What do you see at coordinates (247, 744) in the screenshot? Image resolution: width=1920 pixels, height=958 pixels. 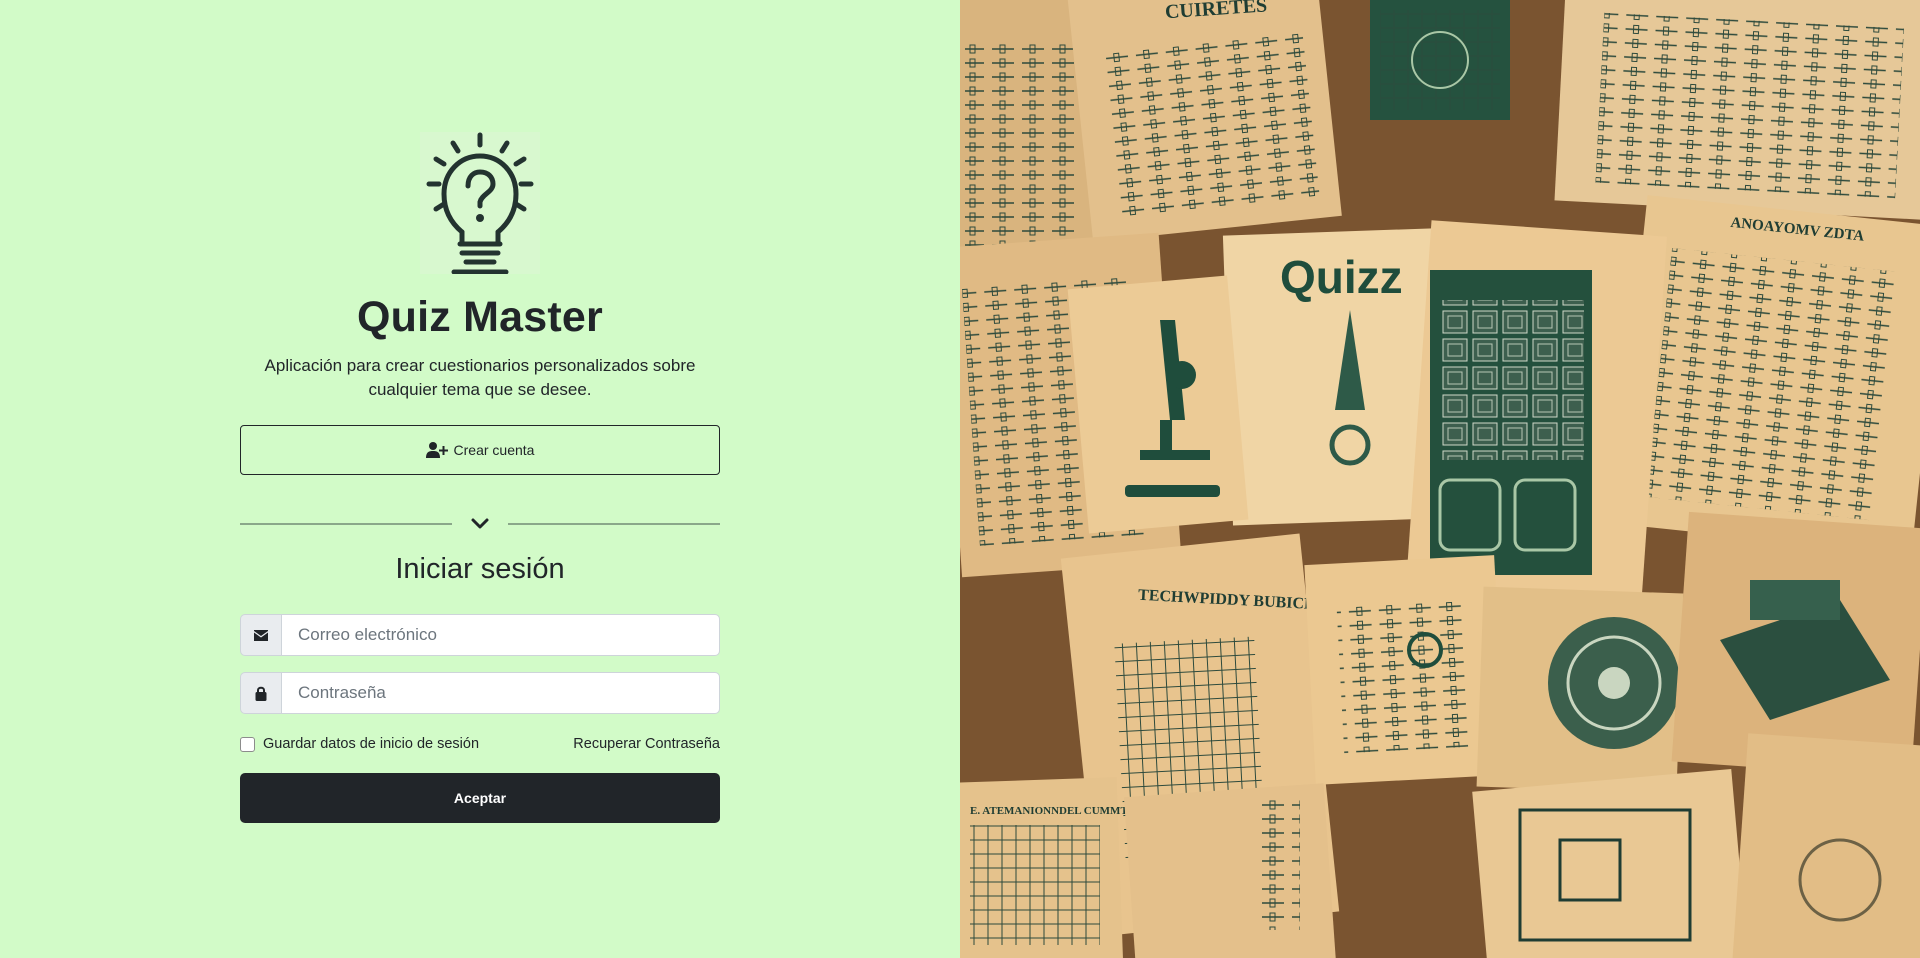 I see `remember-checkbox` at bounding box center [247, 744].